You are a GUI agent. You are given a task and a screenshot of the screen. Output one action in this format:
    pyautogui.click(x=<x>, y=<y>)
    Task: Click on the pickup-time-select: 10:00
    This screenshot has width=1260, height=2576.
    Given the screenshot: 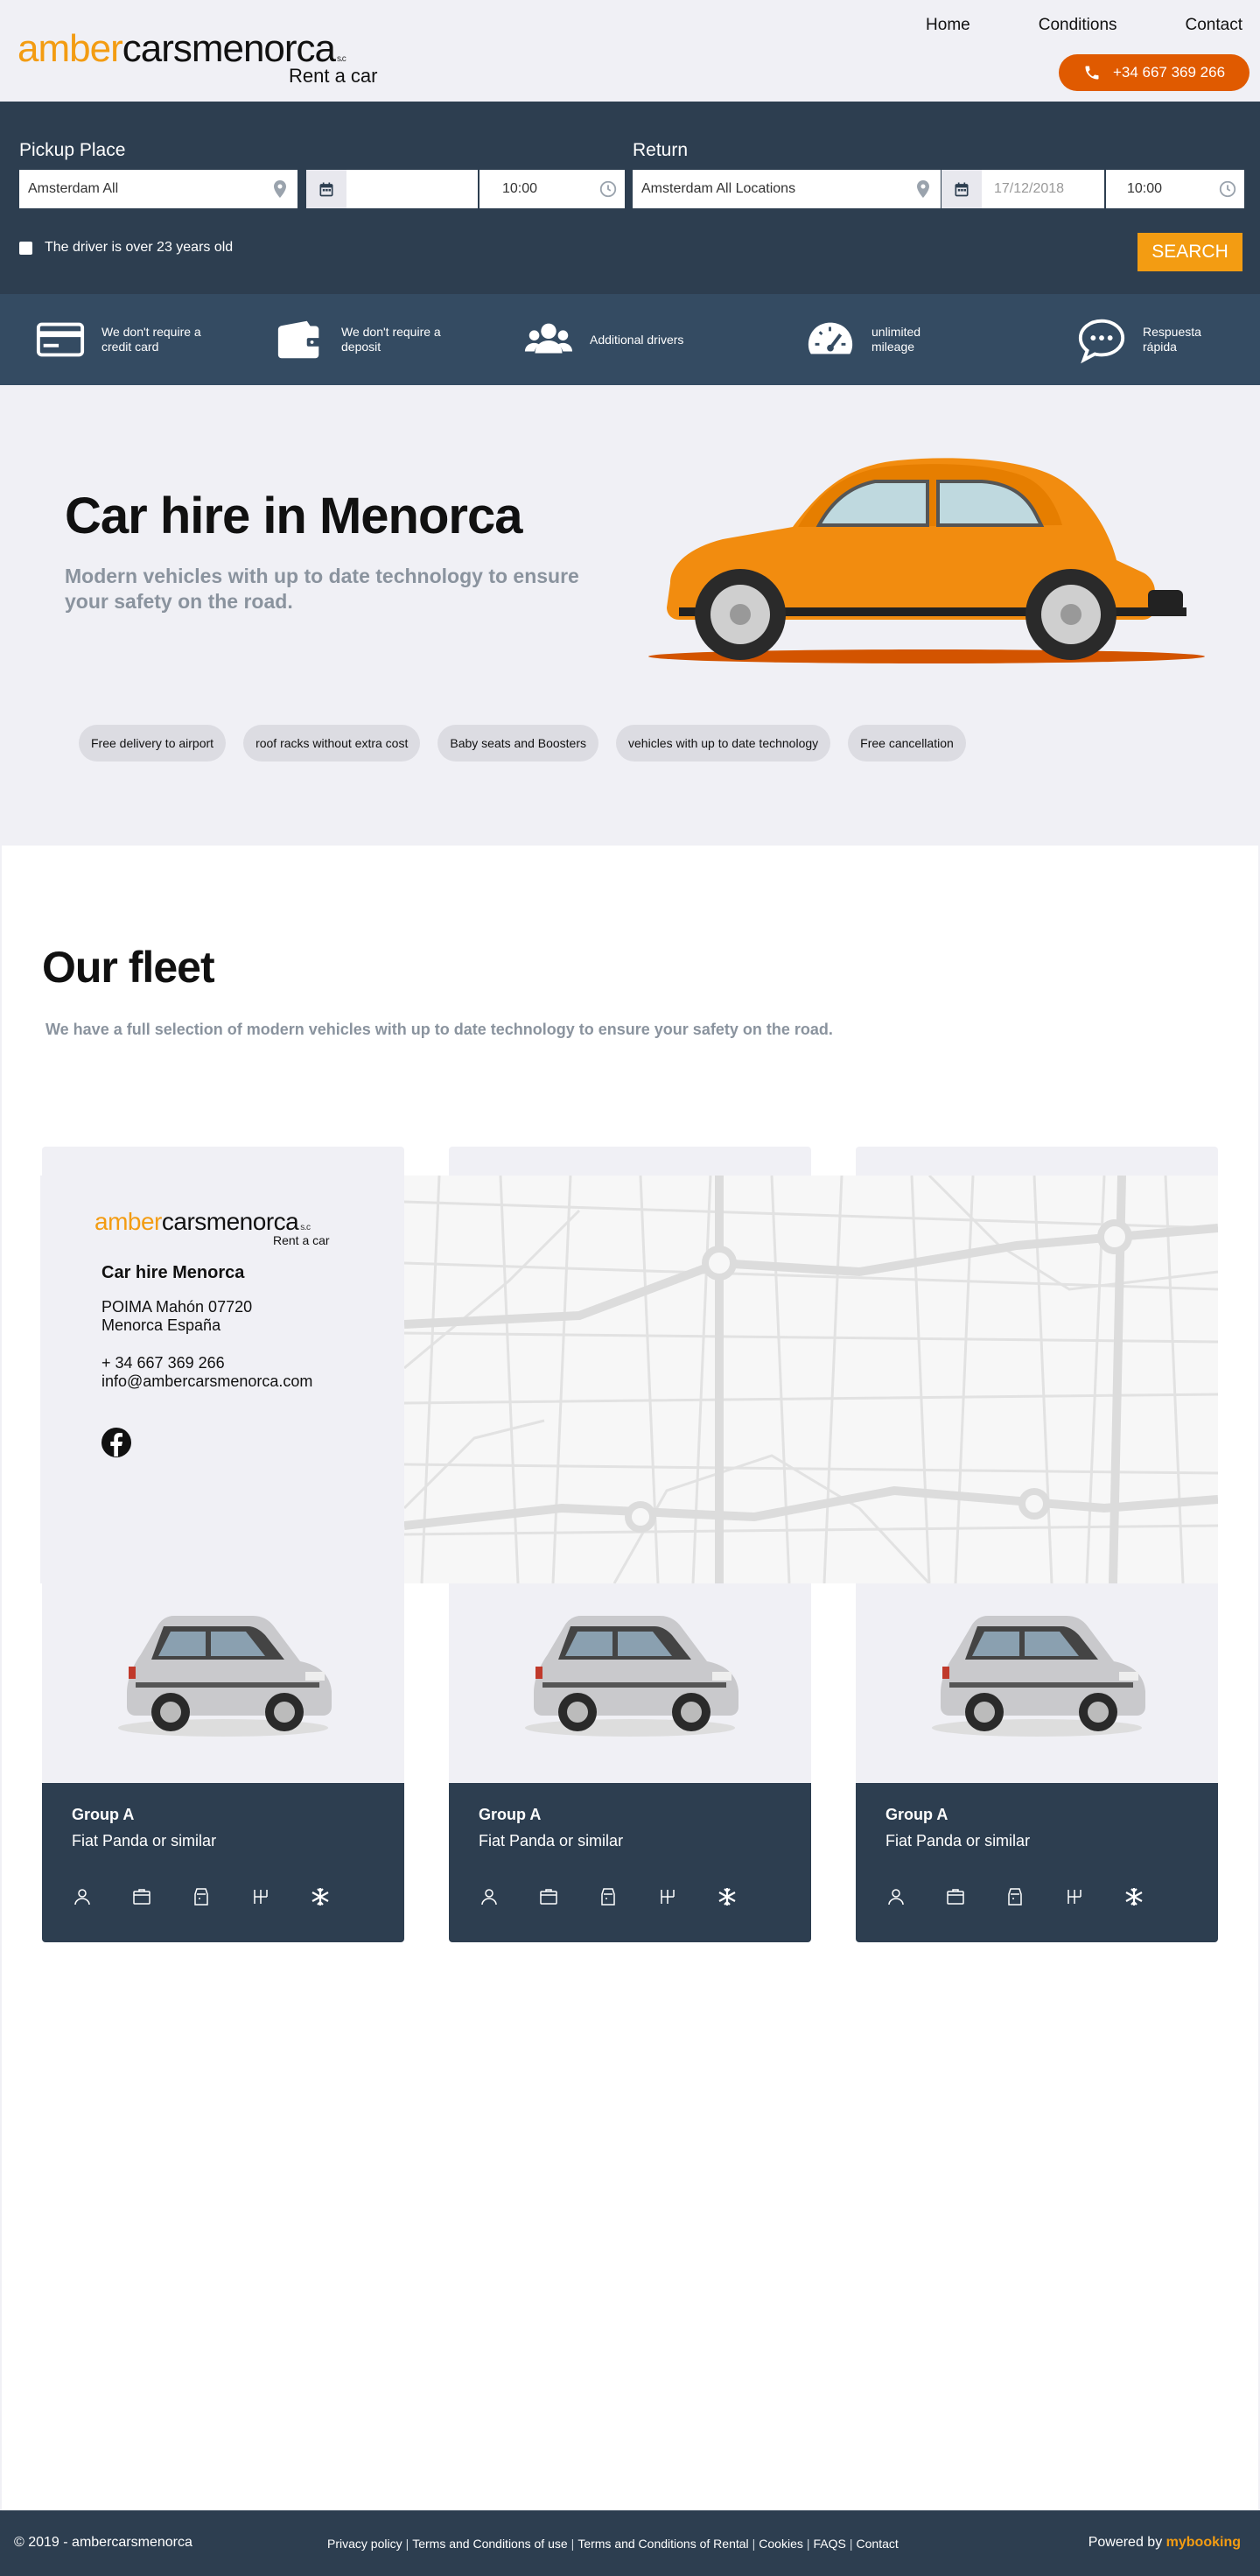 What is the action you would take?
    pyautogui.click(x=552, y=189)
    